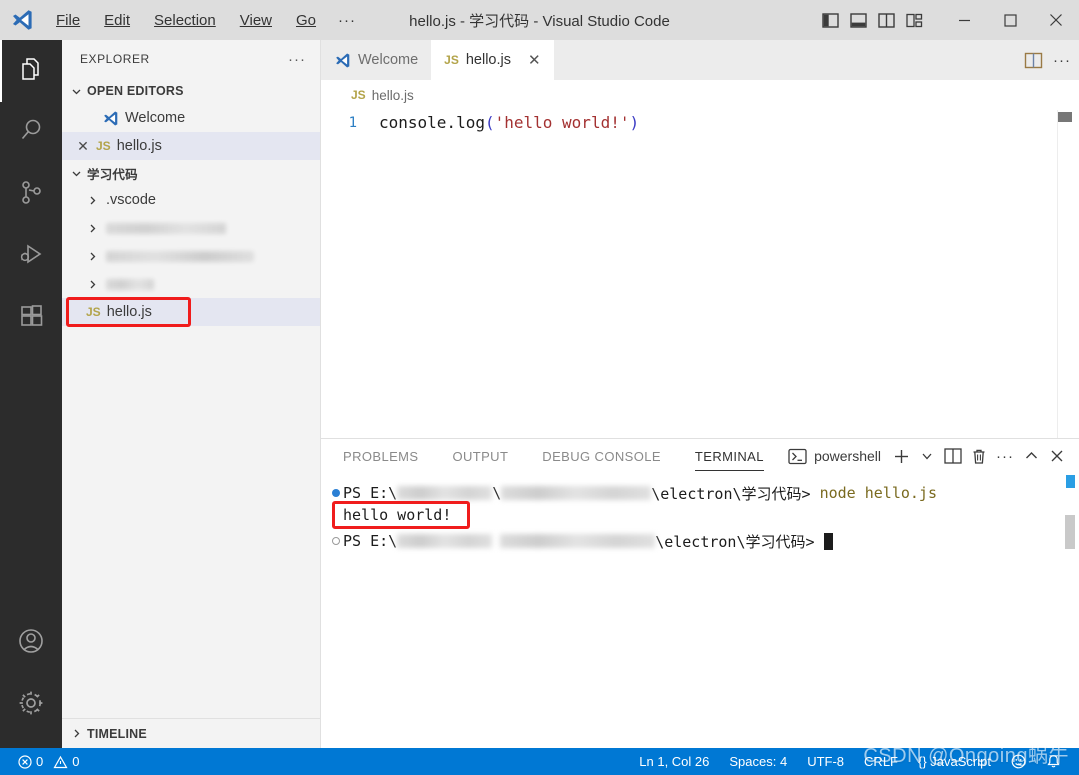  I want to click on tab-label: Welcome, so click(388, 60).